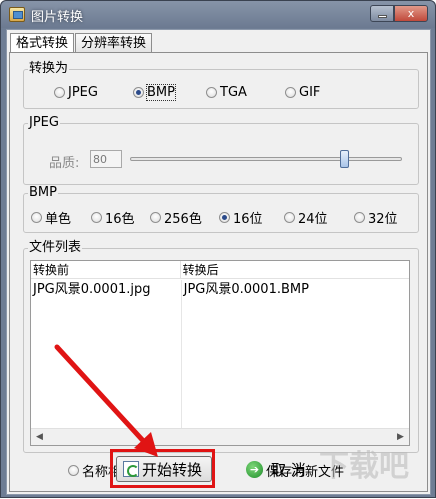  I want to click on watermark-logo: 下载吧, so click(364, 466).